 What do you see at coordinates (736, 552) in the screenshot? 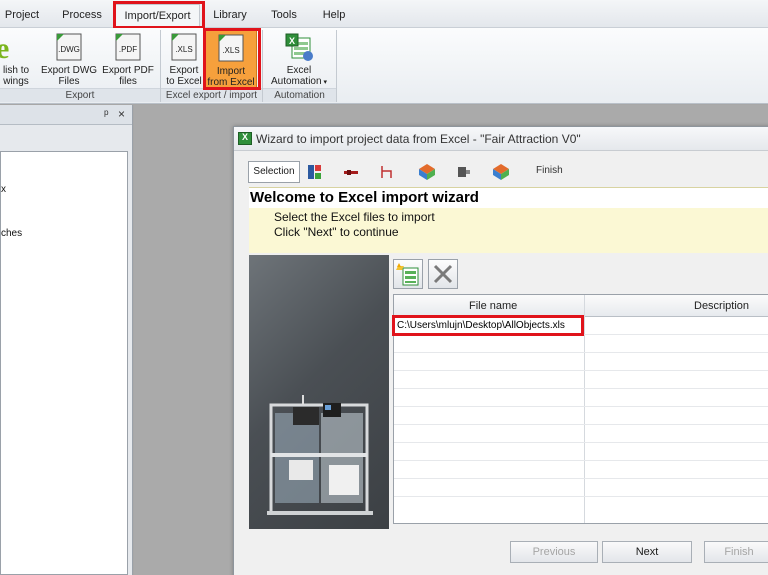
I see `finish-button: Finish` at bounding box center [736, 552].